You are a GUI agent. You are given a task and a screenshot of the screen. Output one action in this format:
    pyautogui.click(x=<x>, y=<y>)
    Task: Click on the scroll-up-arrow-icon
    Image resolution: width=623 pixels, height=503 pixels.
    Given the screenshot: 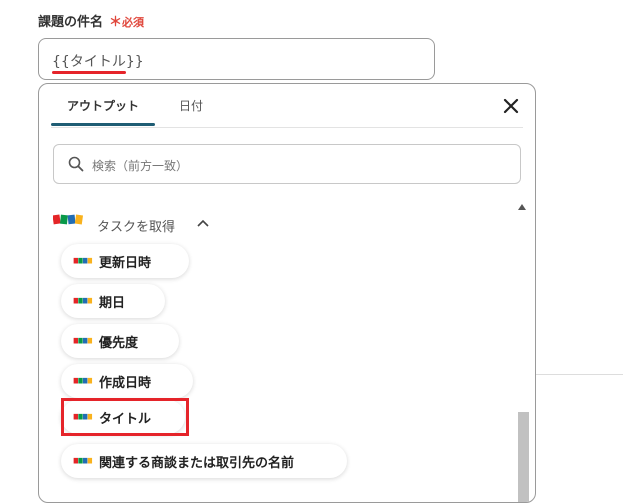 What is the action you would take?
    pyautogui.click(x=522, y=207)
    